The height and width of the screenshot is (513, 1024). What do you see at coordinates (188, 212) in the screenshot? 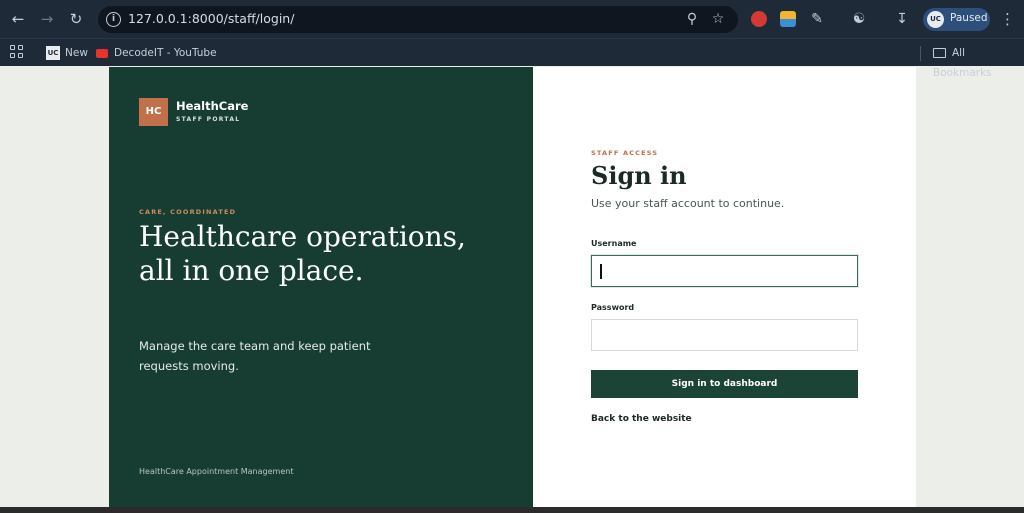
I see `hero-eyebrow: CARE, COORDINATED` at bounding box center [188, 212].